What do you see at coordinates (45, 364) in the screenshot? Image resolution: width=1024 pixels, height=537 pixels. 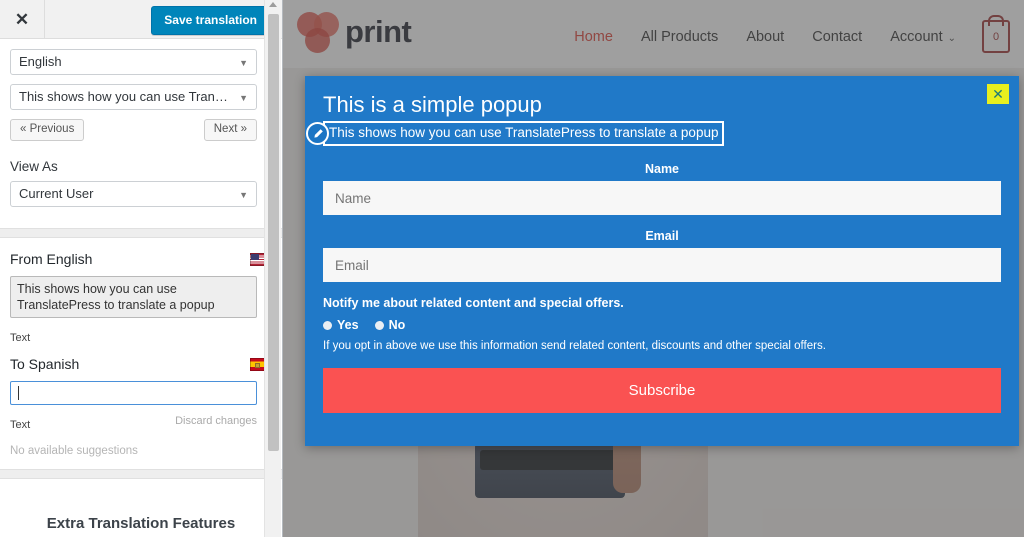 I see `to-language-label: To Spanish` at bounding box center [45, 364].